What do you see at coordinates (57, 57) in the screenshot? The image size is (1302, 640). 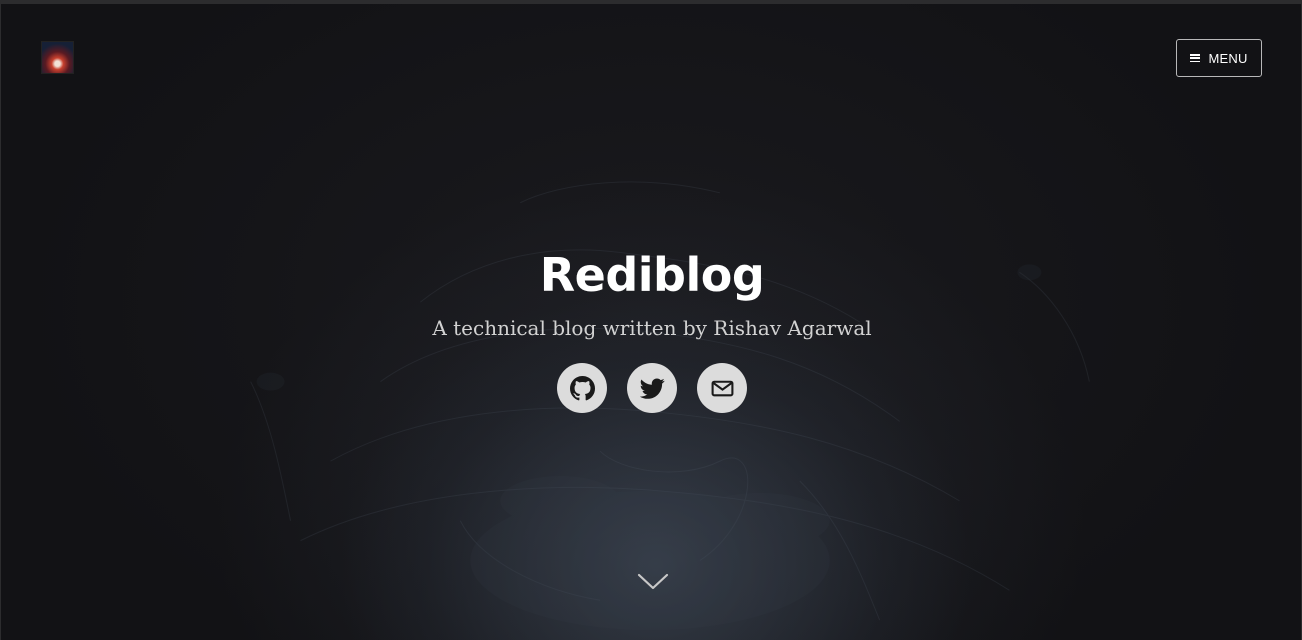 I see `site-logo-avatar` at bounding box center [57, 57].